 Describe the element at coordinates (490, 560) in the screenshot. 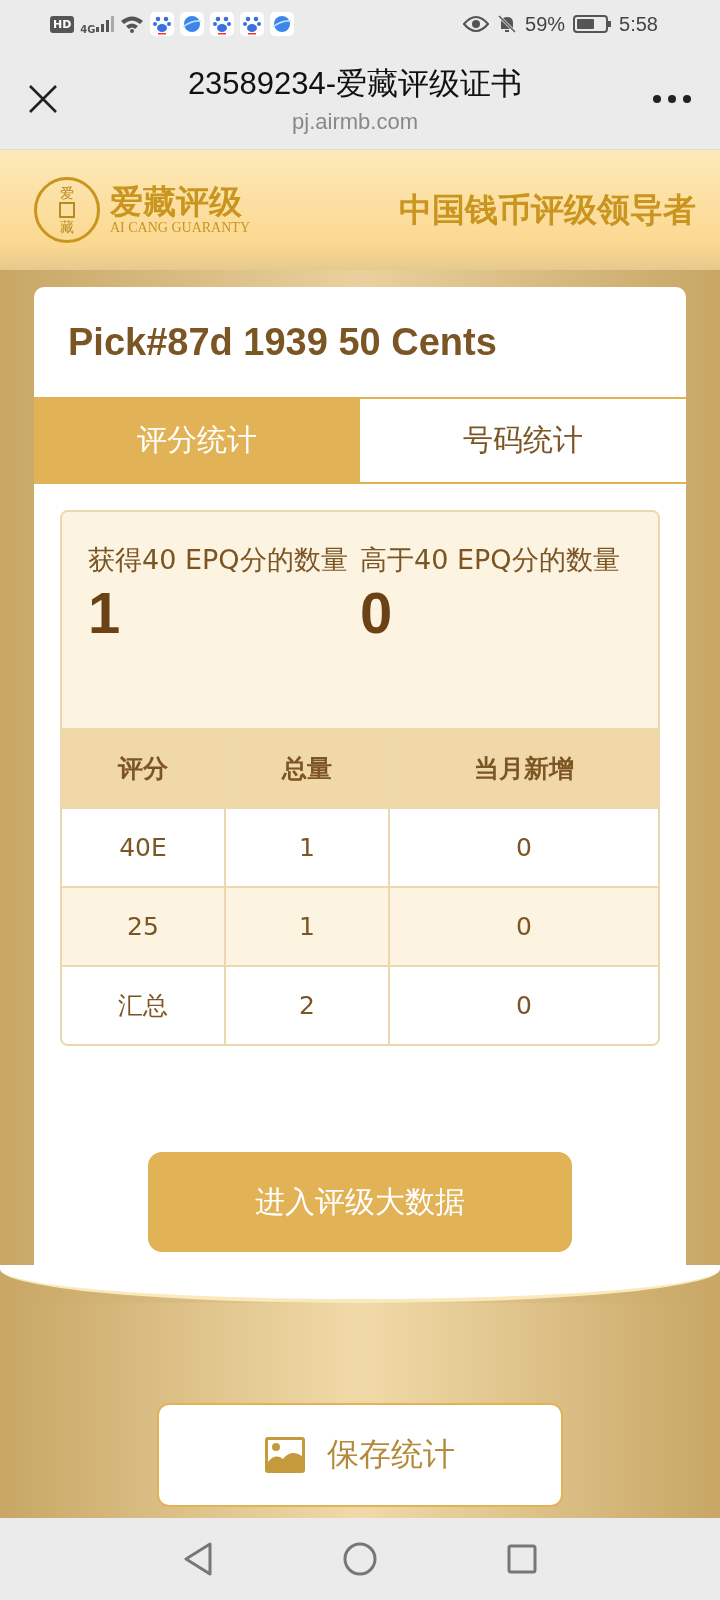

I see `stat-label: 高于40 EPQ分的数量` at that location.